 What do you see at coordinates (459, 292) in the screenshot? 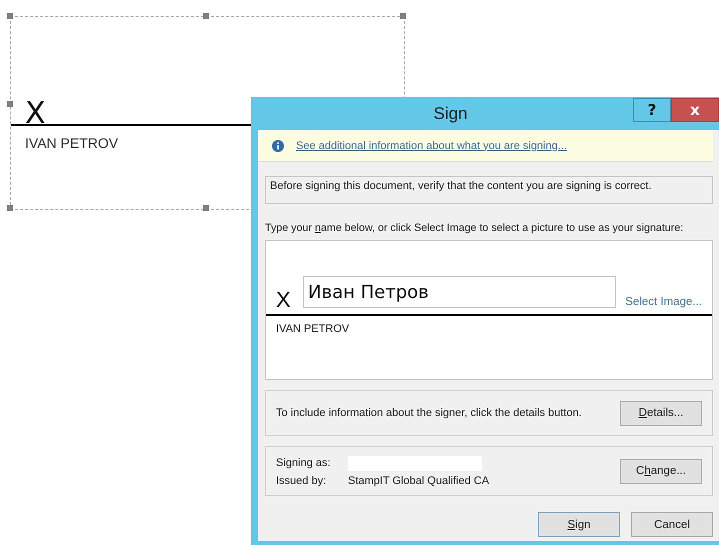
I see `signature-name-field: Иван Петров` at bounding box center [459, 292].